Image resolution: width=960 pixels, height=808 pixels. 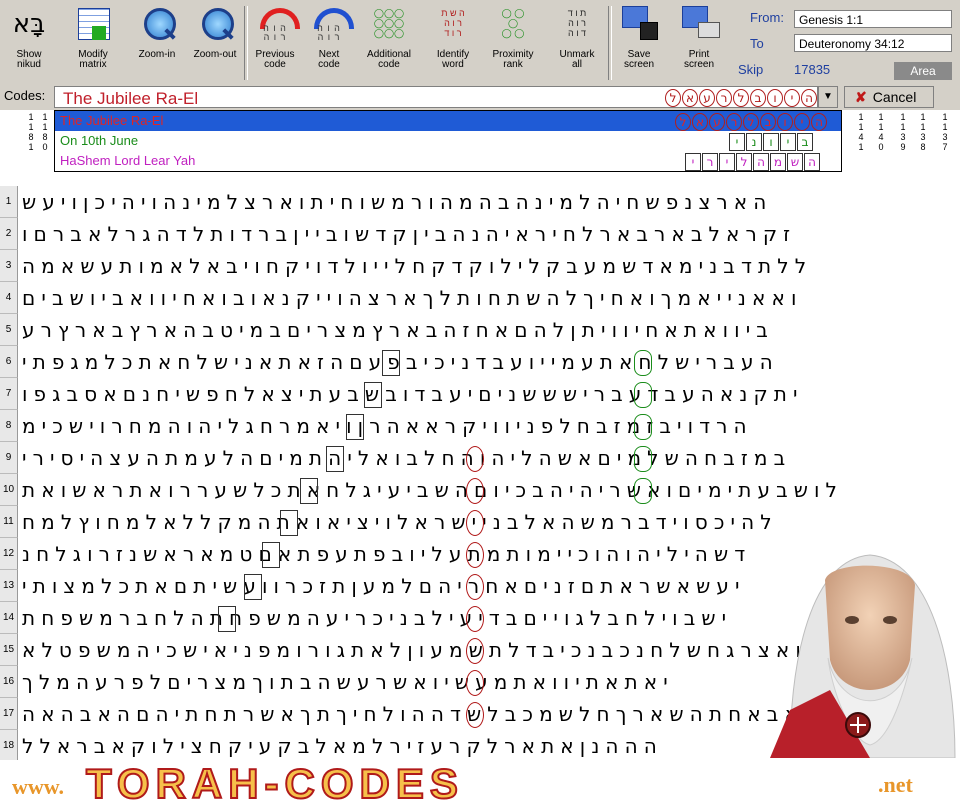 What do you see at coordinates (889, 97) in the screenshot?
I see `cancel-button: ✘ Cancel` at bounding box center [889, 97].